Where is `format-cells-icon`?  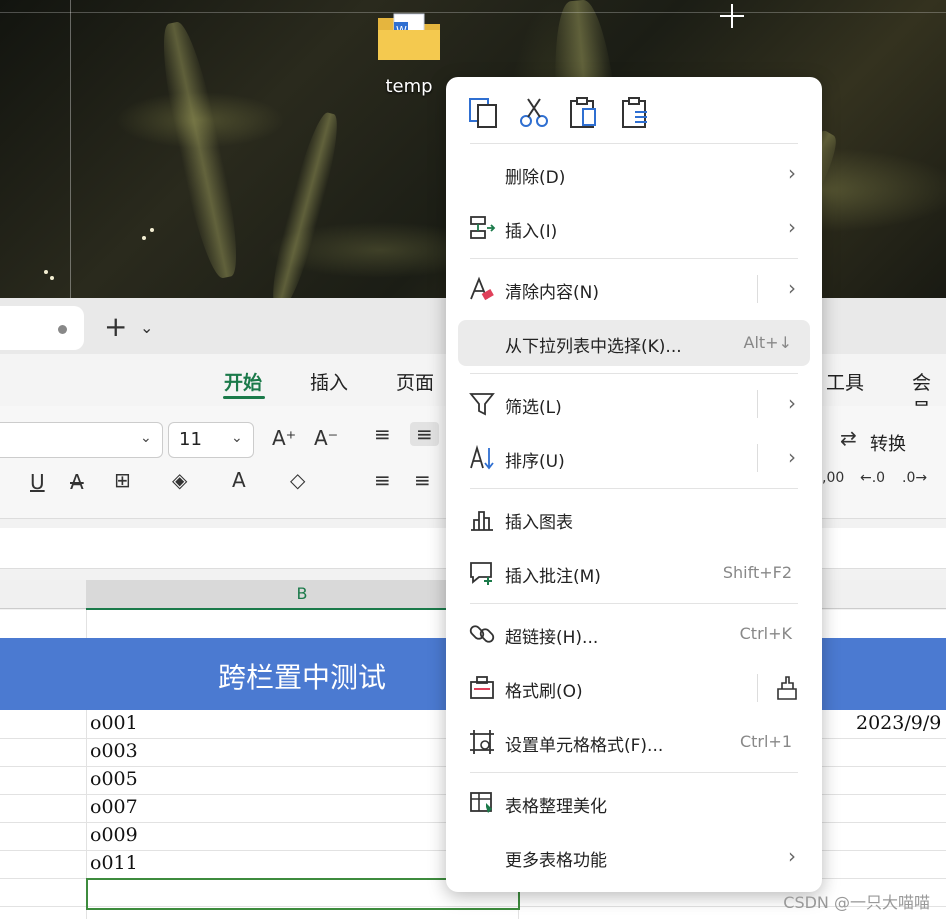 format-cells-icon is located at coordinates (482, 742).